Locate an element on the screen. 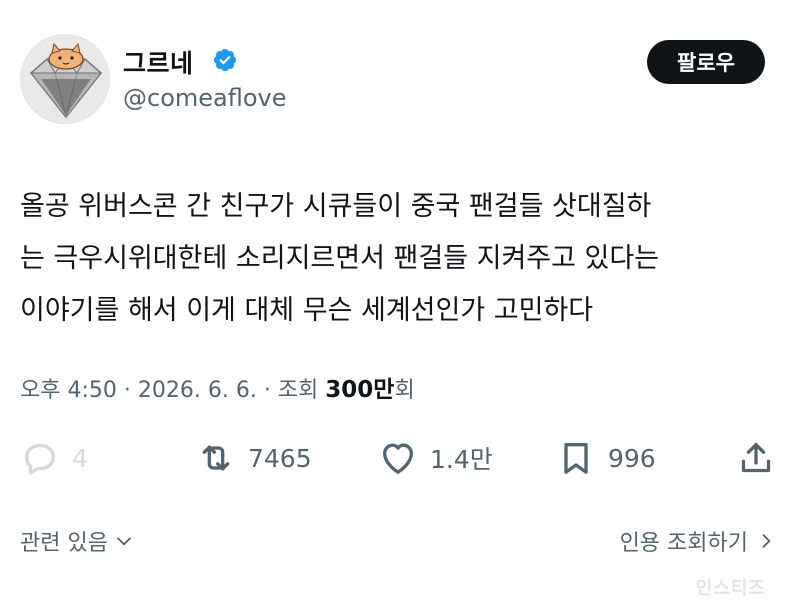  tweet-meta: 오후 4:50 · 2026. 6. 6. · 조회 300만 회 is located at coordinates (217, 387).